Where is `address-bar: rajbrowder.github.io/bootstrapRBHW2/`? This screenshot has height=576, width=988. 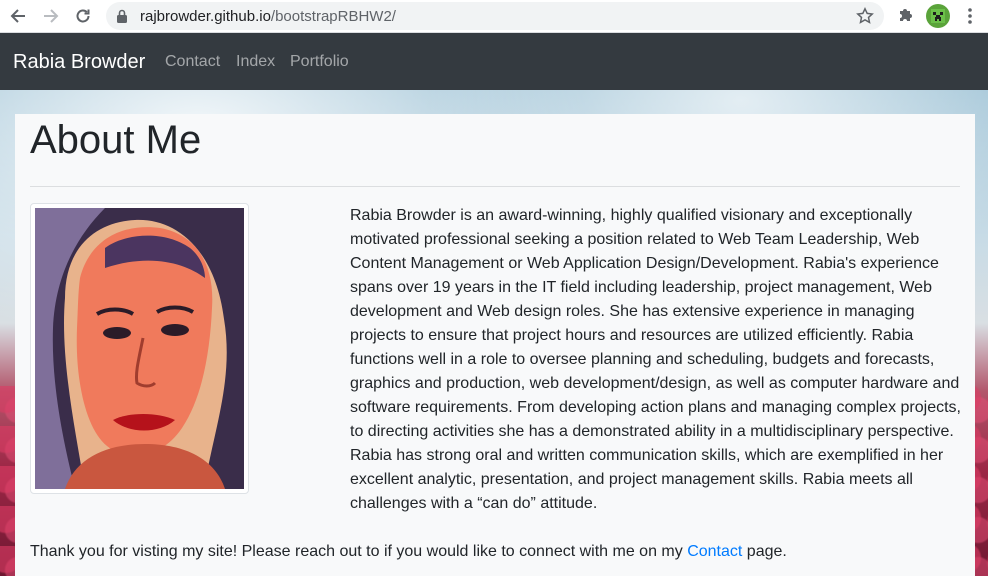
address-bar: rajbrowder.github.io/bootstrapRBHW2/ is located at coordinates (495, 16).